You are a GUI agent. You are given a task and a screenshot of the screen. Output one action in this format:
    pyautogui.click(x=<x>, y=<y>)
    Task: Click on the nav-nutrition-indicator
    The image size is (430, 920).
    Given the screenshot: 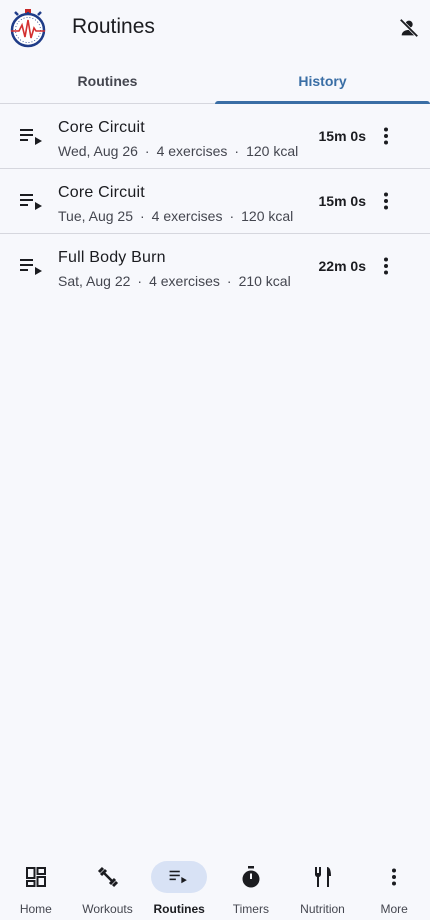 What is the action you would take?
    pyautogui.click(x=323, y=877)
    